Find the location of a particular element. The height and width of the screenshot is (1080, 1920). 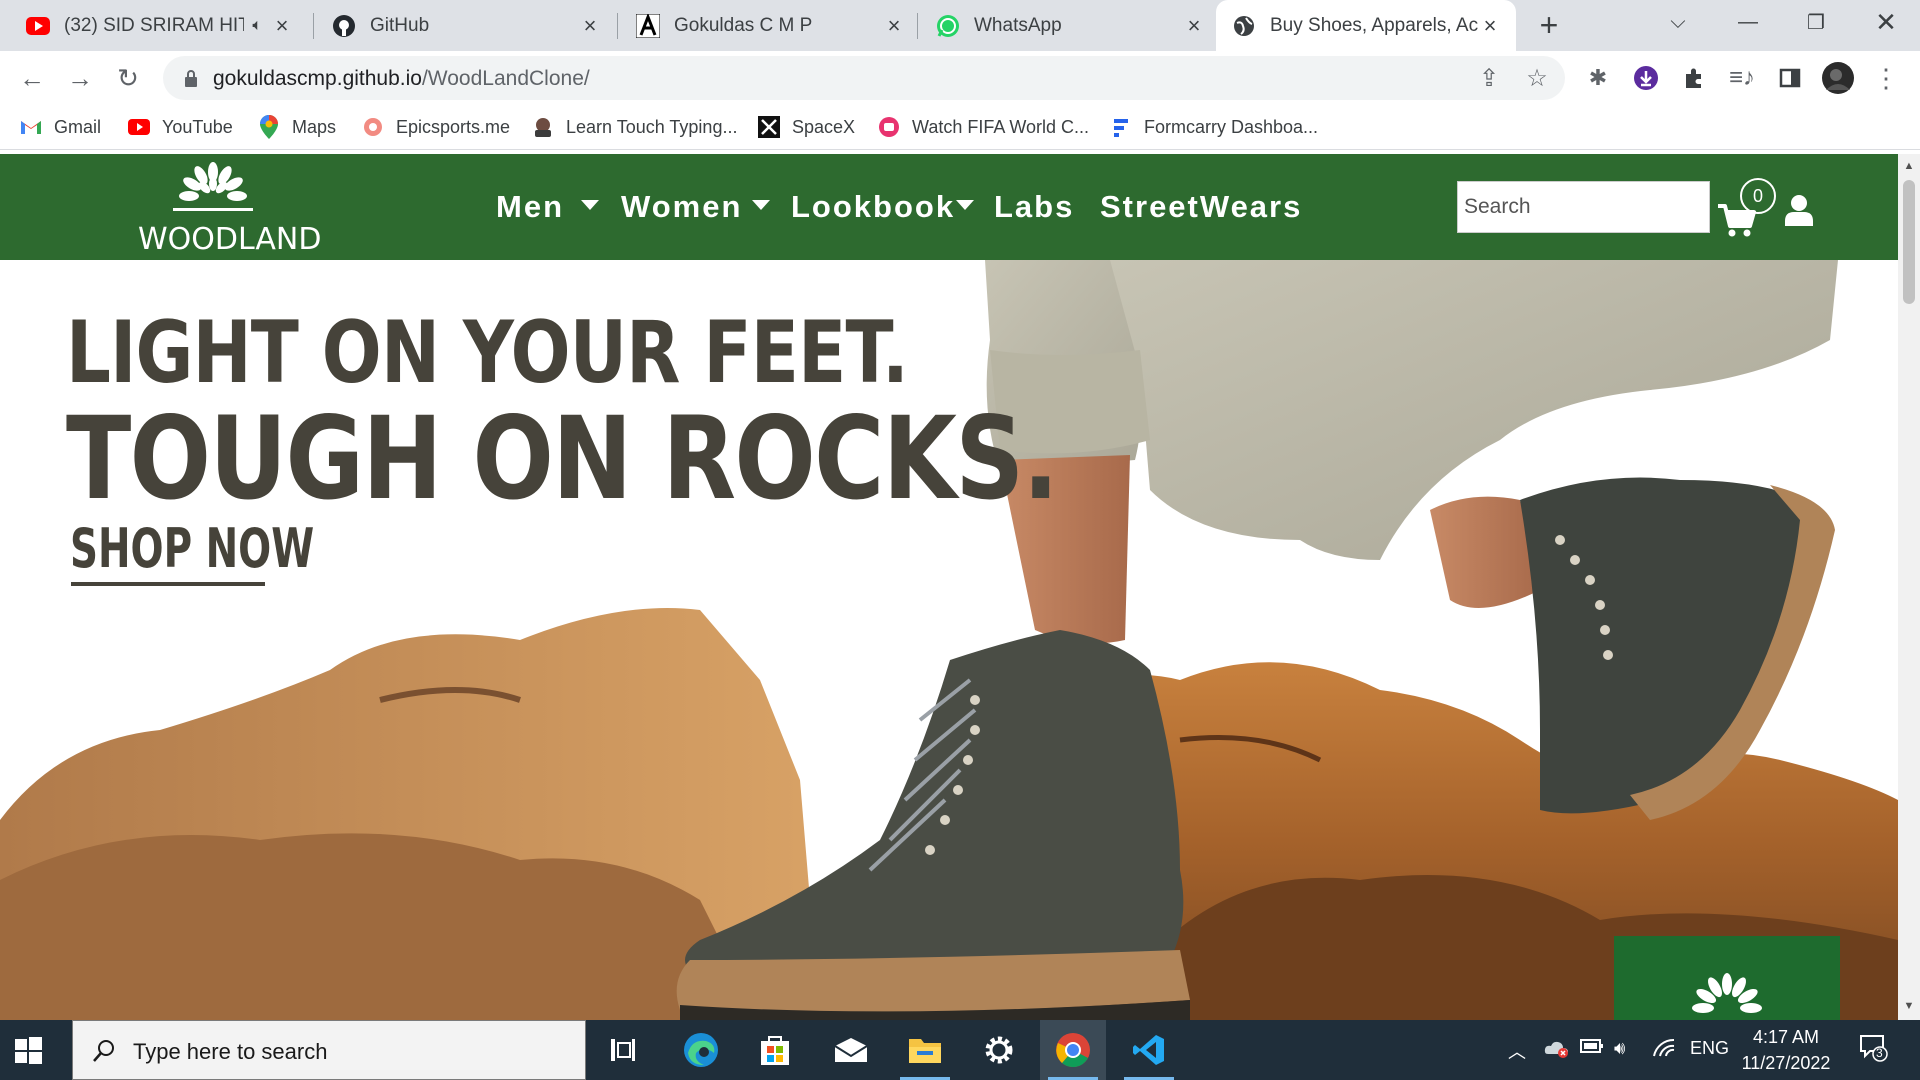

scrollbar-thumb is located at coordinates (1909, 242).